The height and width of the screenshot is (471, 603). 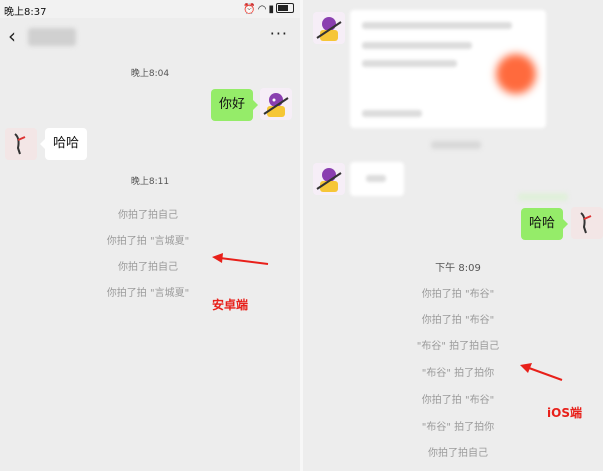 What do you see at coordinates (150, 9) in the screenshot?
I see `status-bar: 晚上8:37 ⏰◠▮` at bounding box center [150, 9].